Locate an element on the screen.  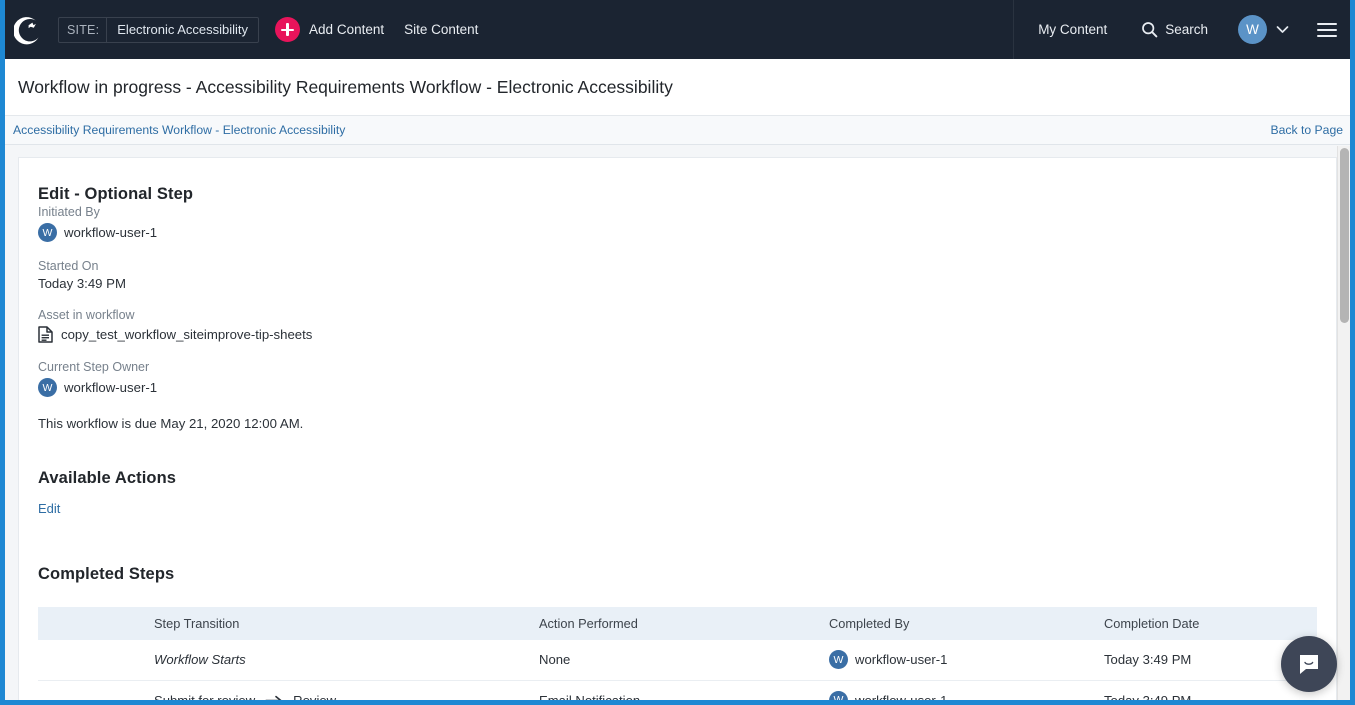
site-name-value: Electronic Accessibility is located at coordinates (182, 29).